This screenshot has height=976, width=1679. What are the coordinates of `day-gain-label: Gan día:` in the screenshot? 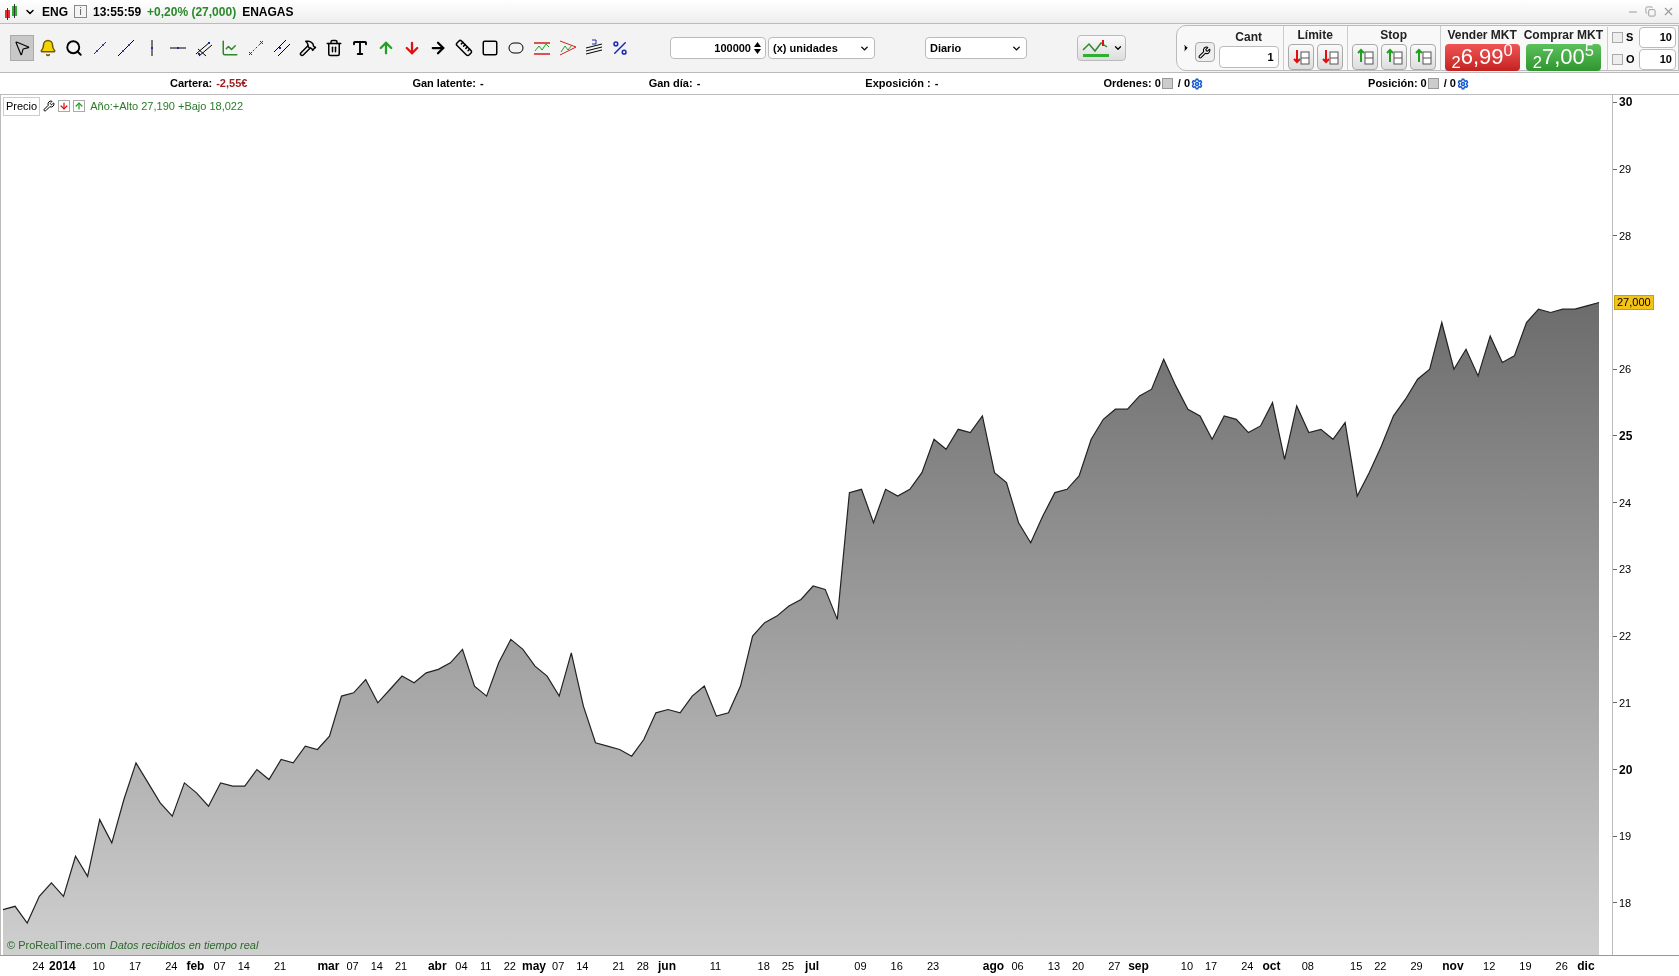 It's located at (670, 84).